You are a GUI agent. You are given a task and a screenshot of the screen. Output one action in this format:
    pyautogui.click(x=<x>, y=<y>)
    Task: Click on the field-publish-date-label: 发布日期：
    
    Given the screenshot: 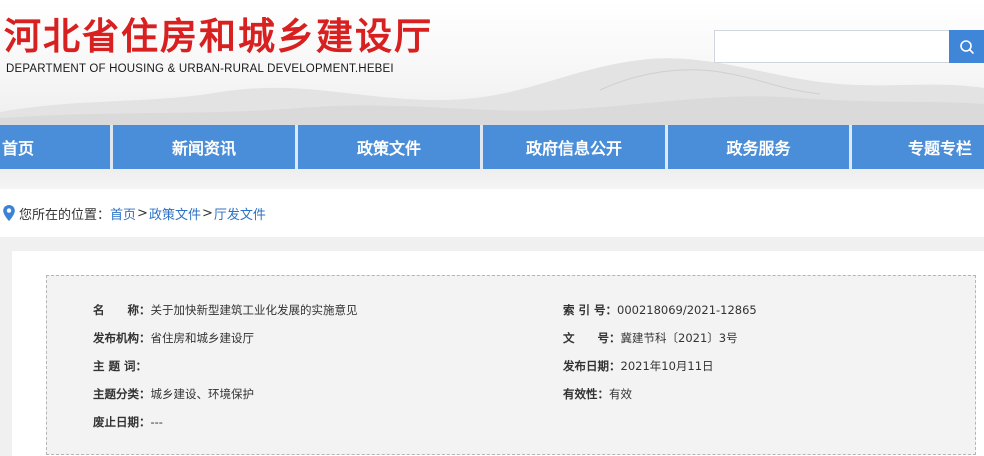 What is the action you would take?
    pyautogui.click(x=592, y=366)
    